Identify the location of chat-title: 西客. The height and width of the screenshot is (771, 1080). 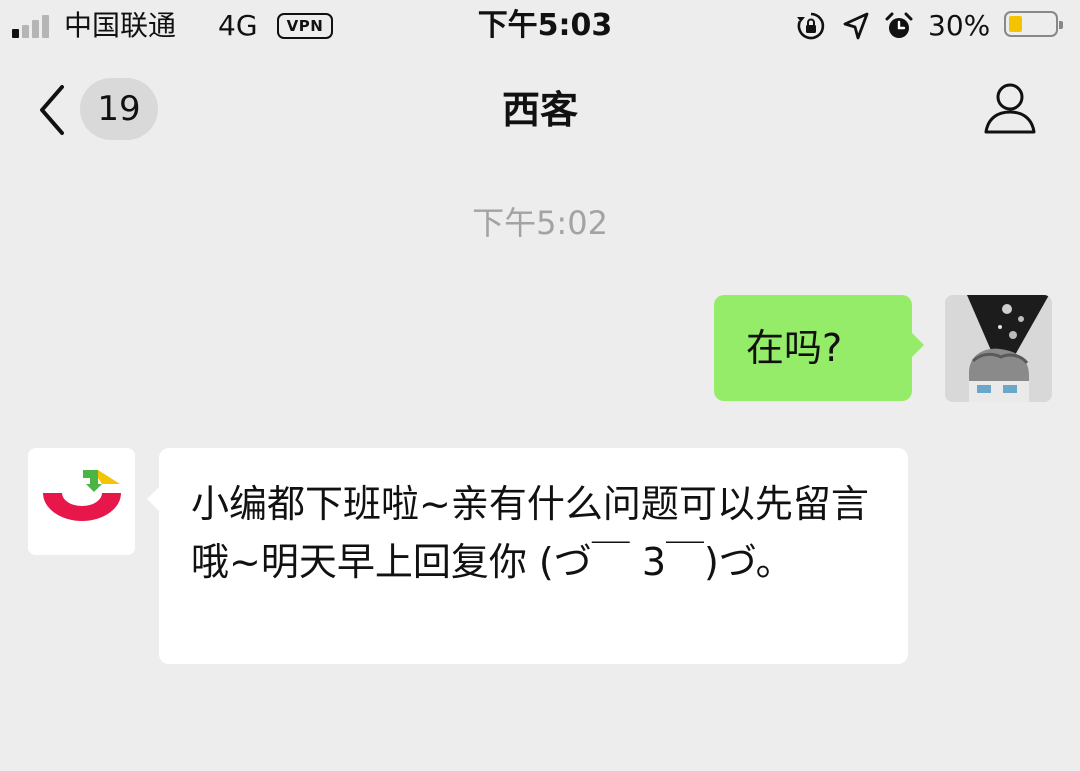
(539, 110).